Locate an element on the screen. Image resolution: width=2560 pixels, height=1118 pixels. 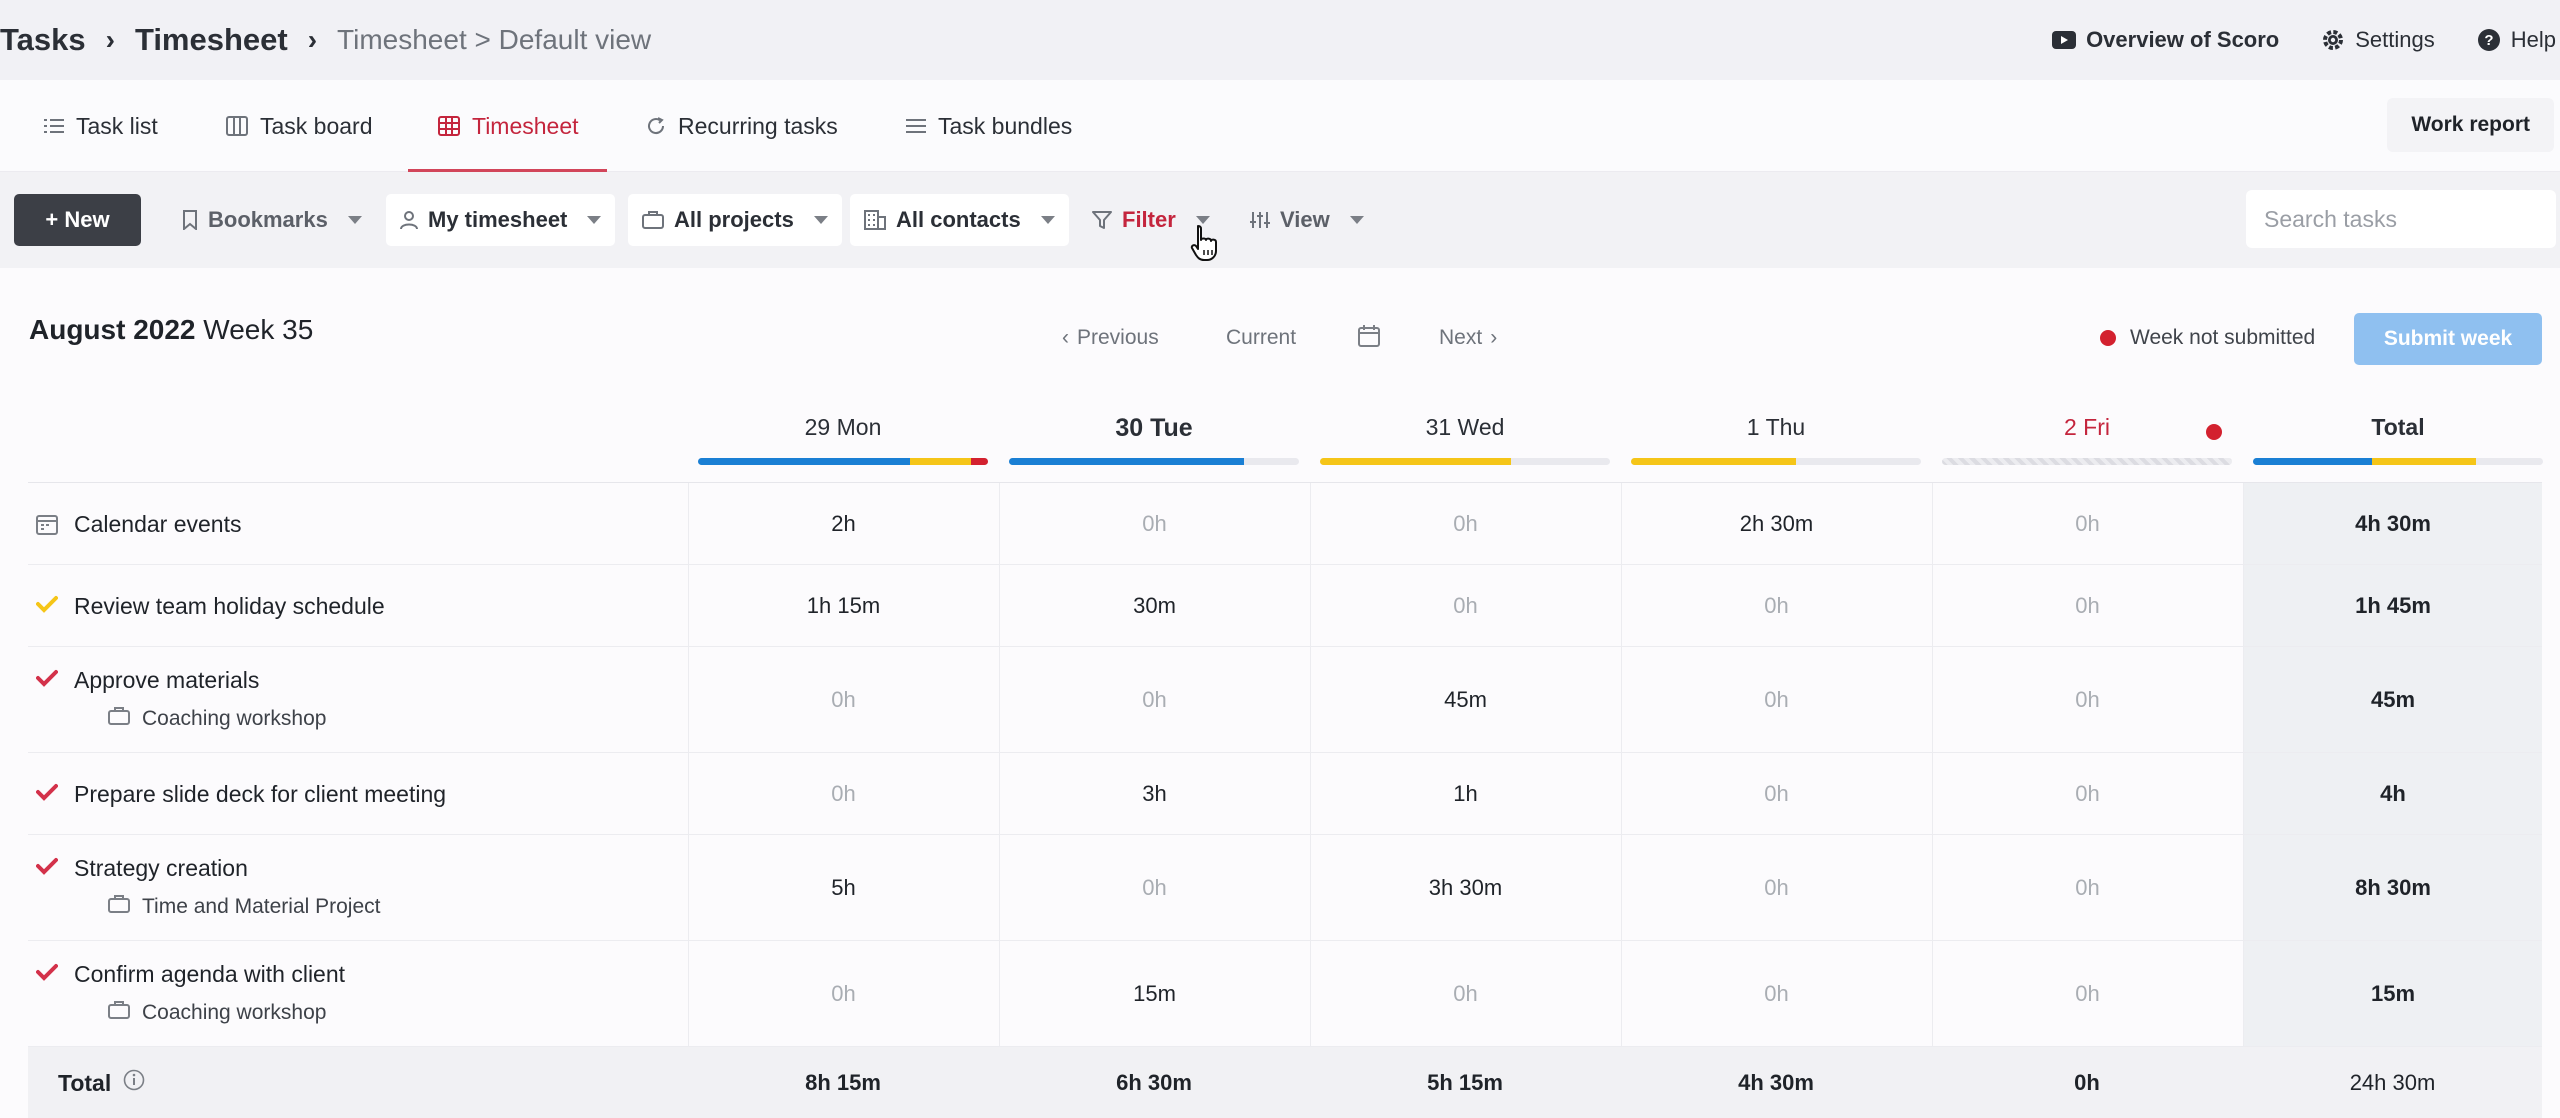
info-icon is located at coordinates (134, 1083).